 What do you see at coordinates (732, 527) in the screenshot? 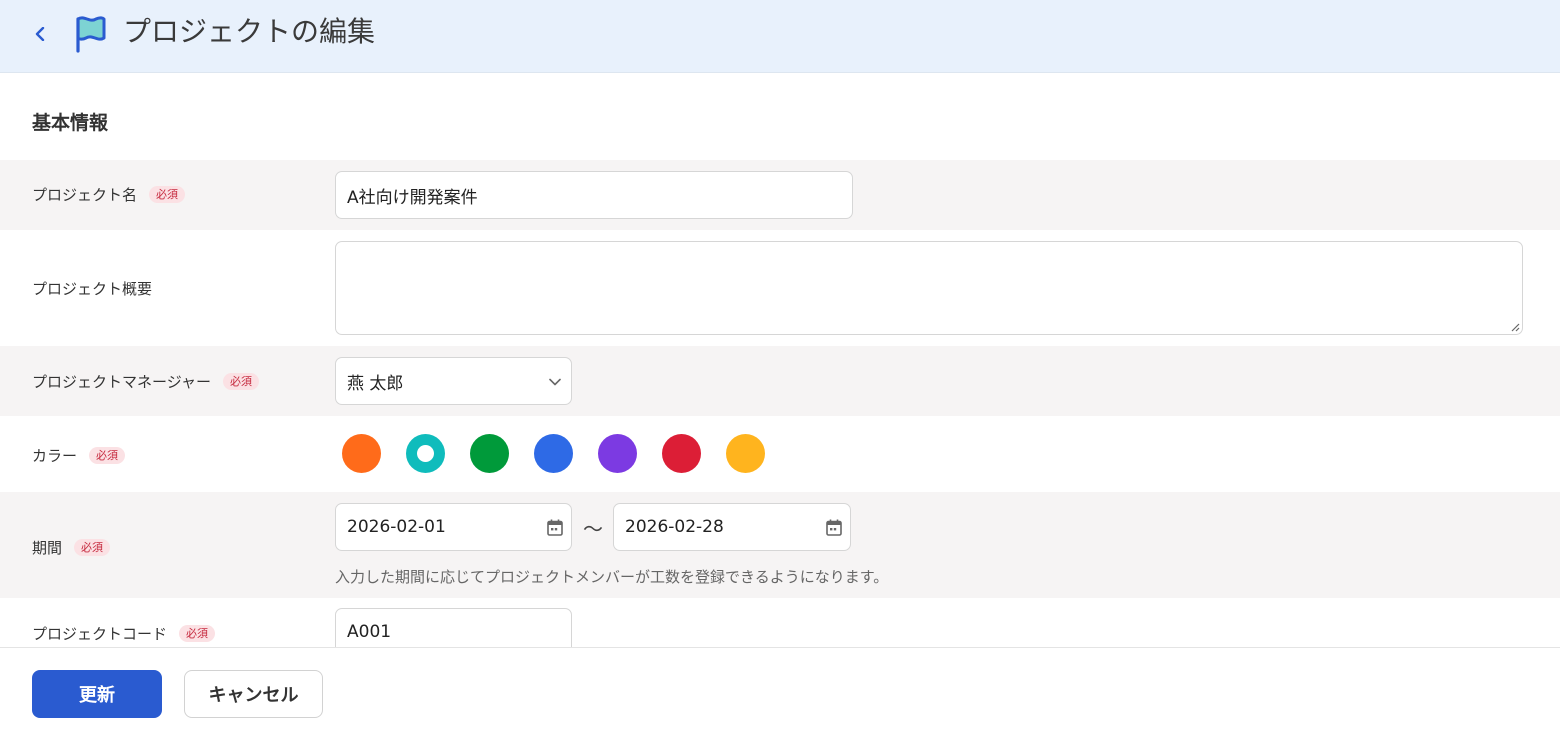
I see `period-end-date-input: 2026-02-28` at bounding box center [732, 527].